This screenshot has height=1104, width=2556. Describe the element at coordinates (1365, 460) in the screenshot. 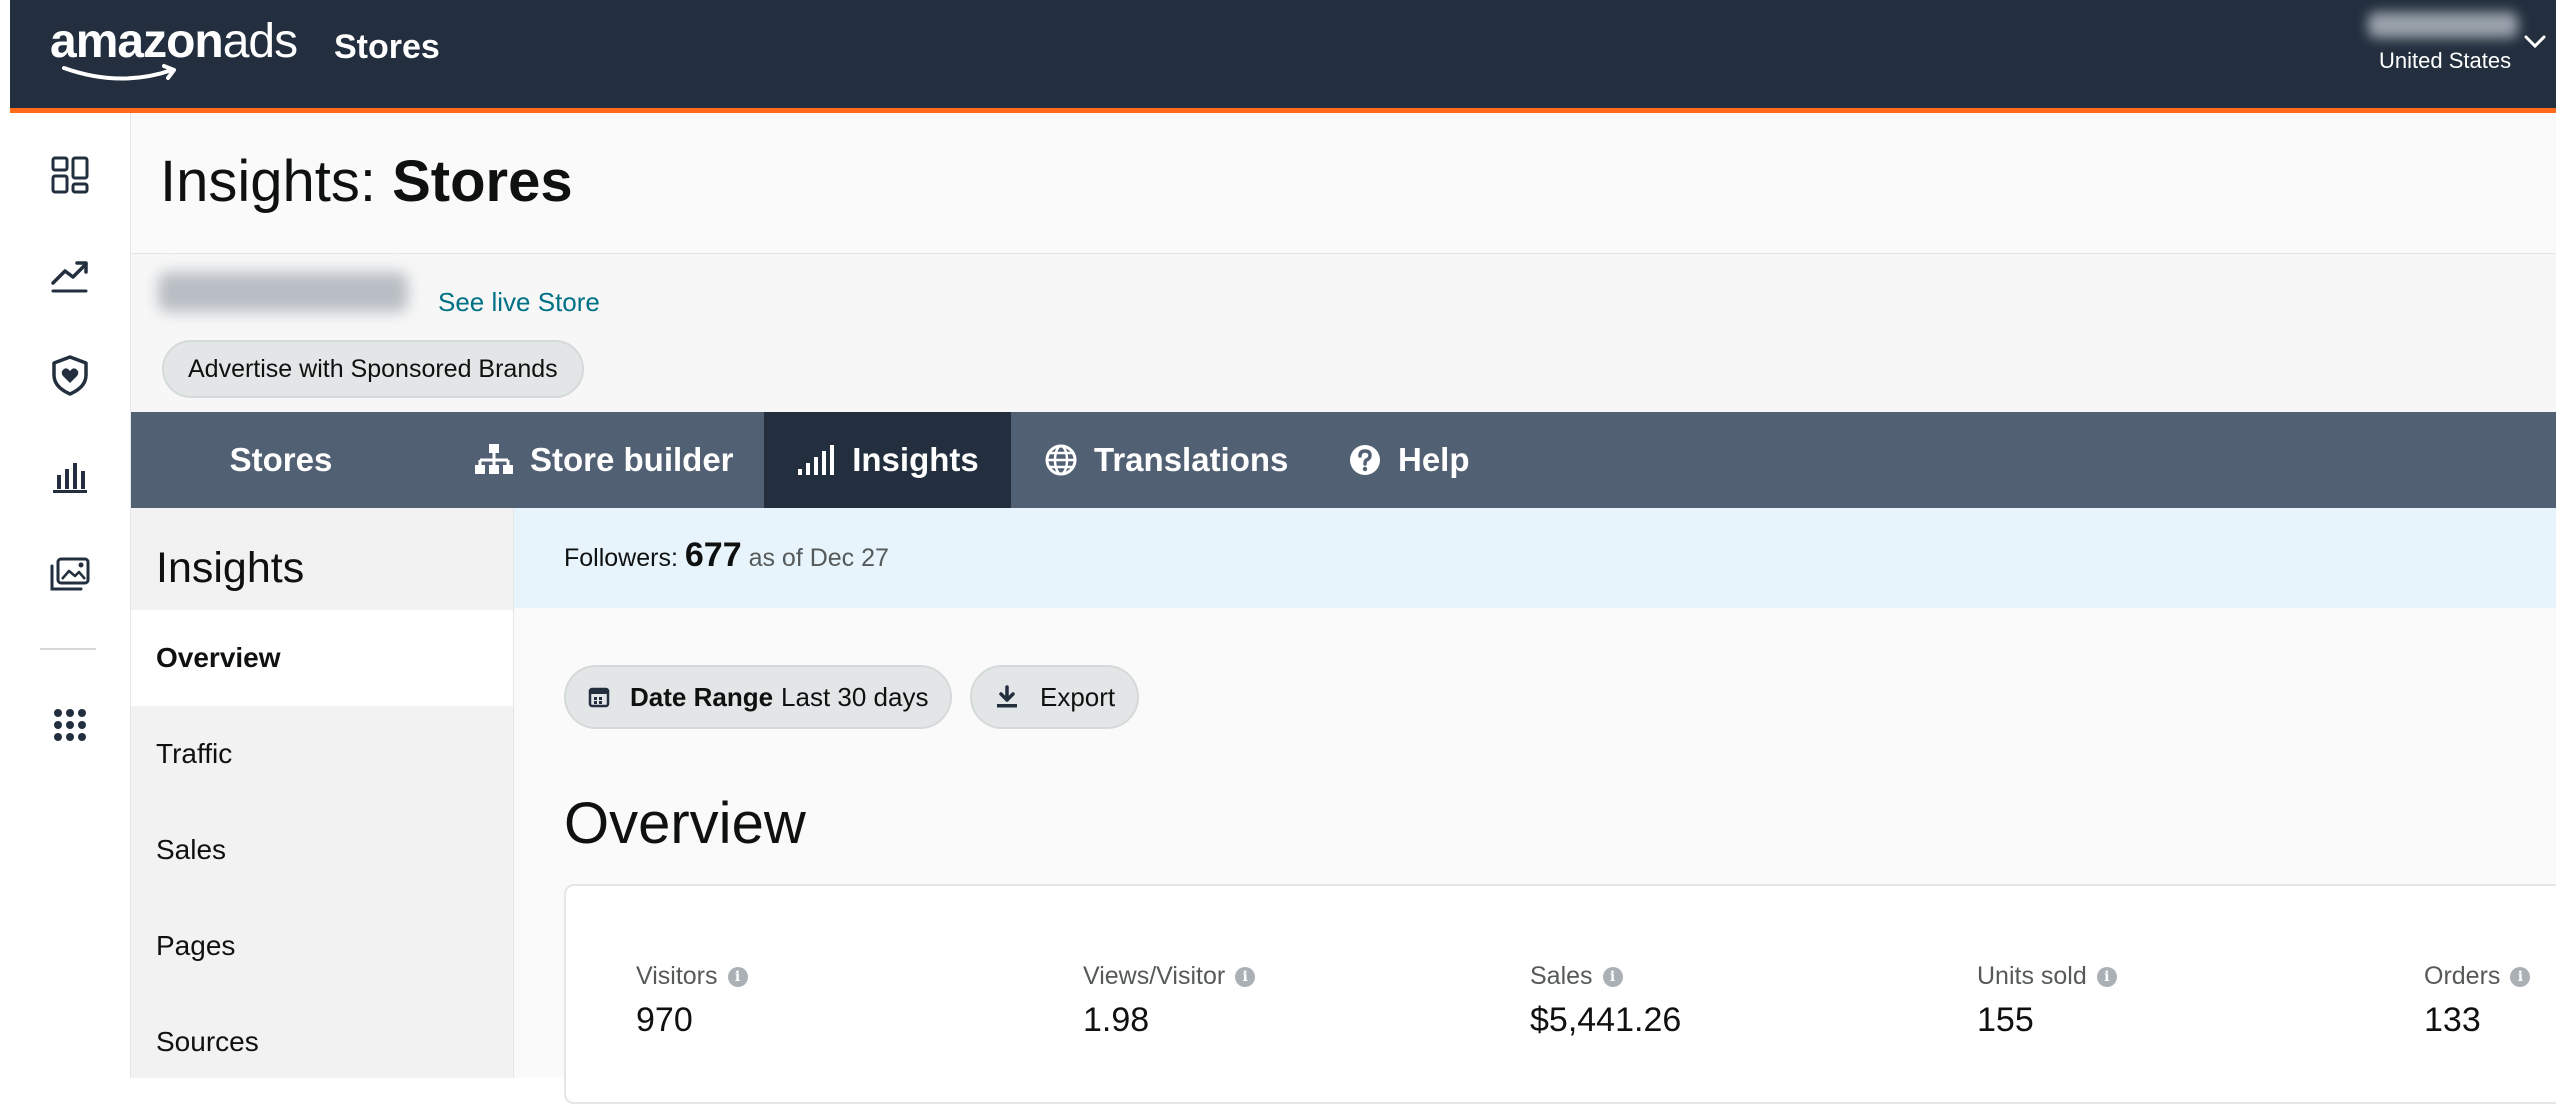

I see `question-icon` at that location.